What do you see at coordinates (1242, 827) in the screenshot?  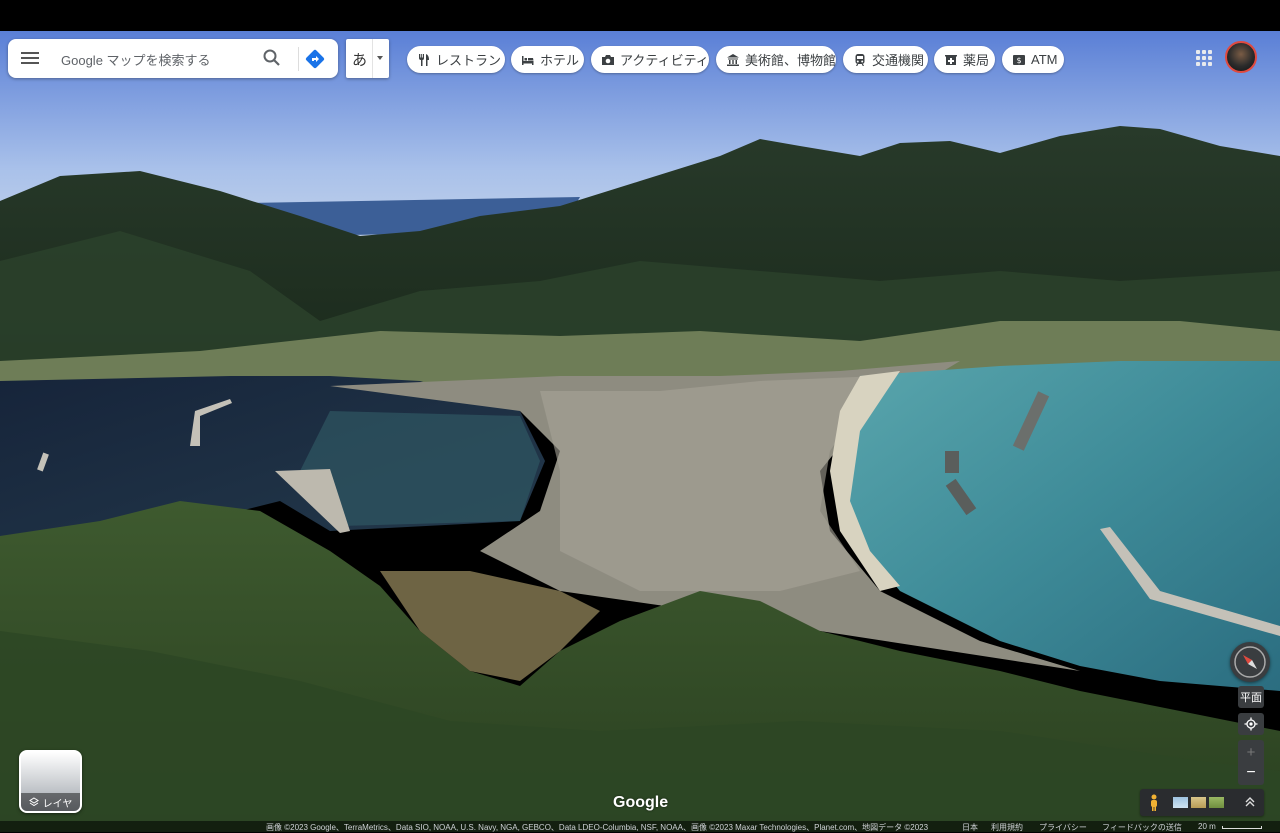 I see `scale-bar` at bounding box center [1242, 827].